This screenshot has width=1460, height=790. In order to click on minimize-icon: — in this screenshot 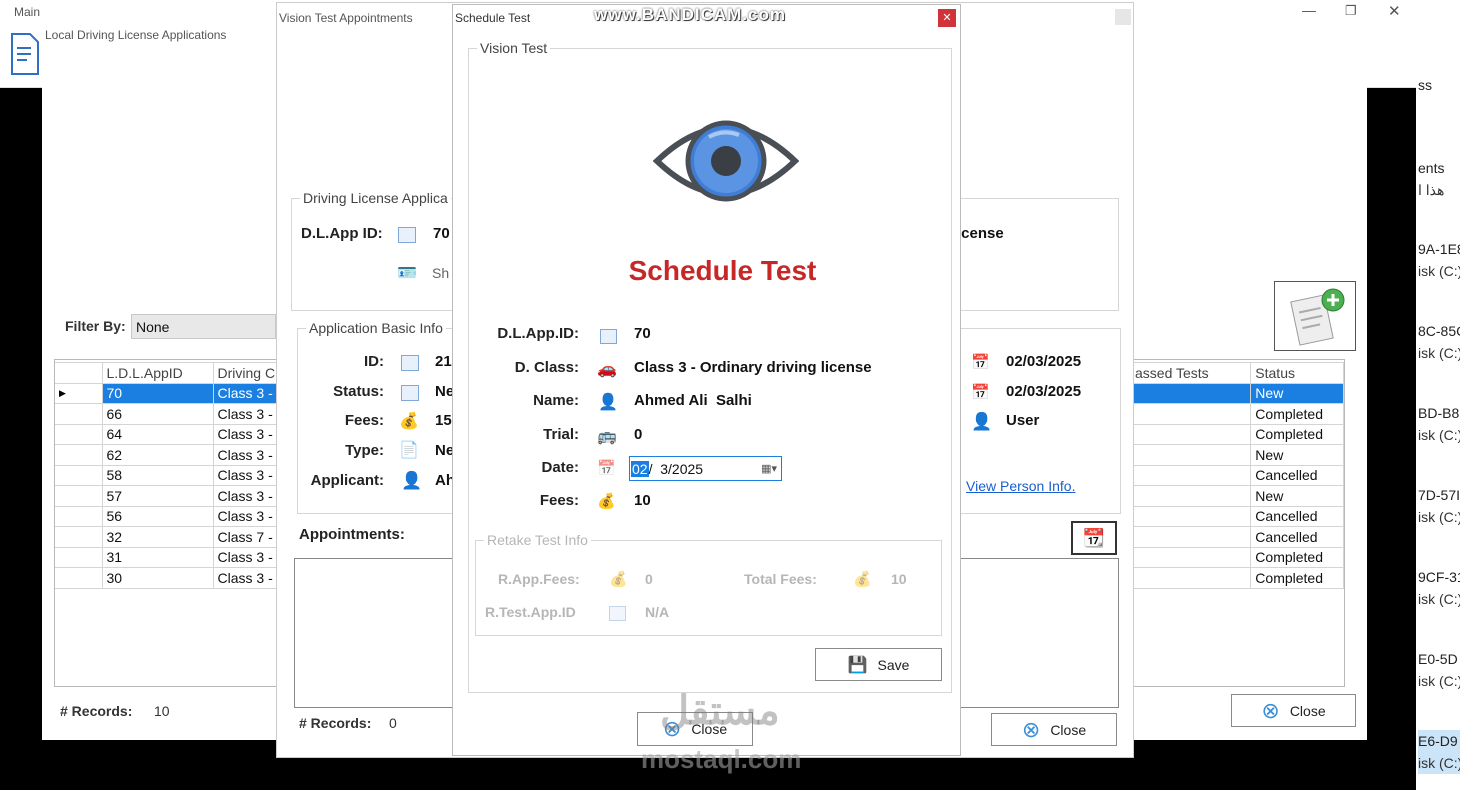, I will do `click(1309, 10)`.